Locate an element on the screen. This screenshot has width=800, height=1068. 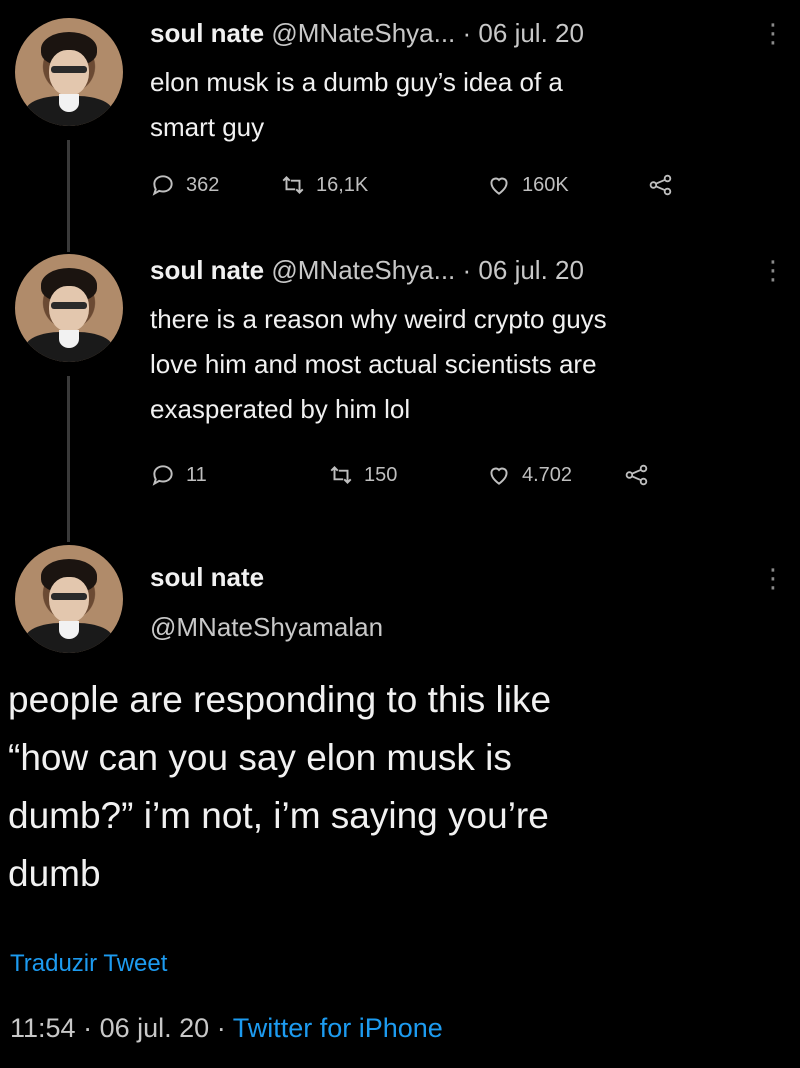
reply-button: 11 is located at coordinates (178, 475).